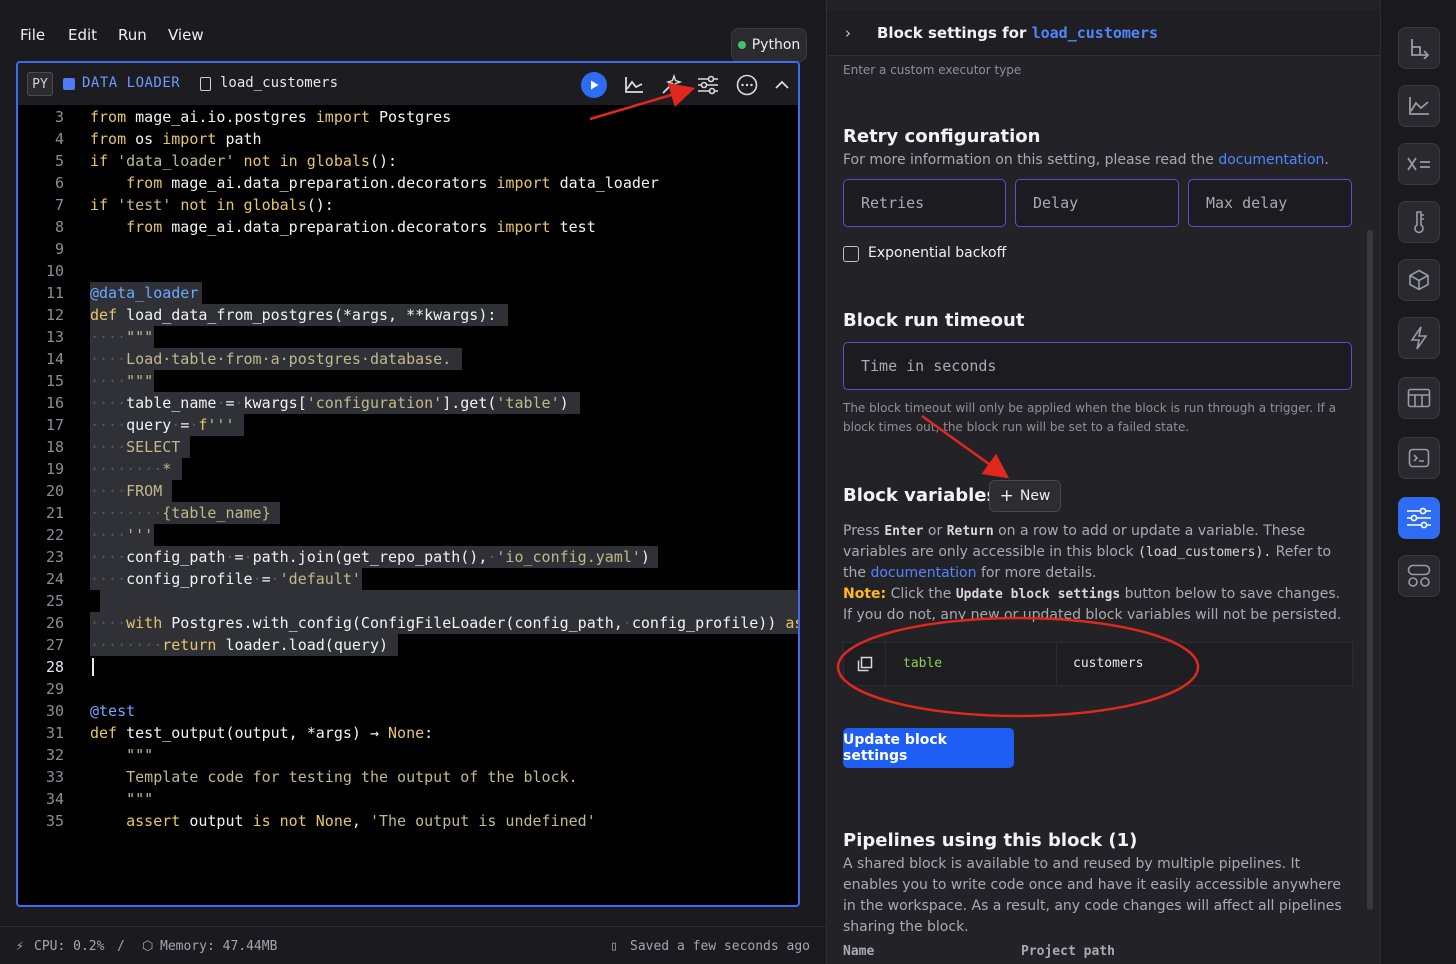 This screenshot has height=964, width=1456. What do you see at coordinates (408, 733) in the screenshot?
I see `code-line: 31 def test_output(output, *args) → None:` at bounding box center [408, 733].